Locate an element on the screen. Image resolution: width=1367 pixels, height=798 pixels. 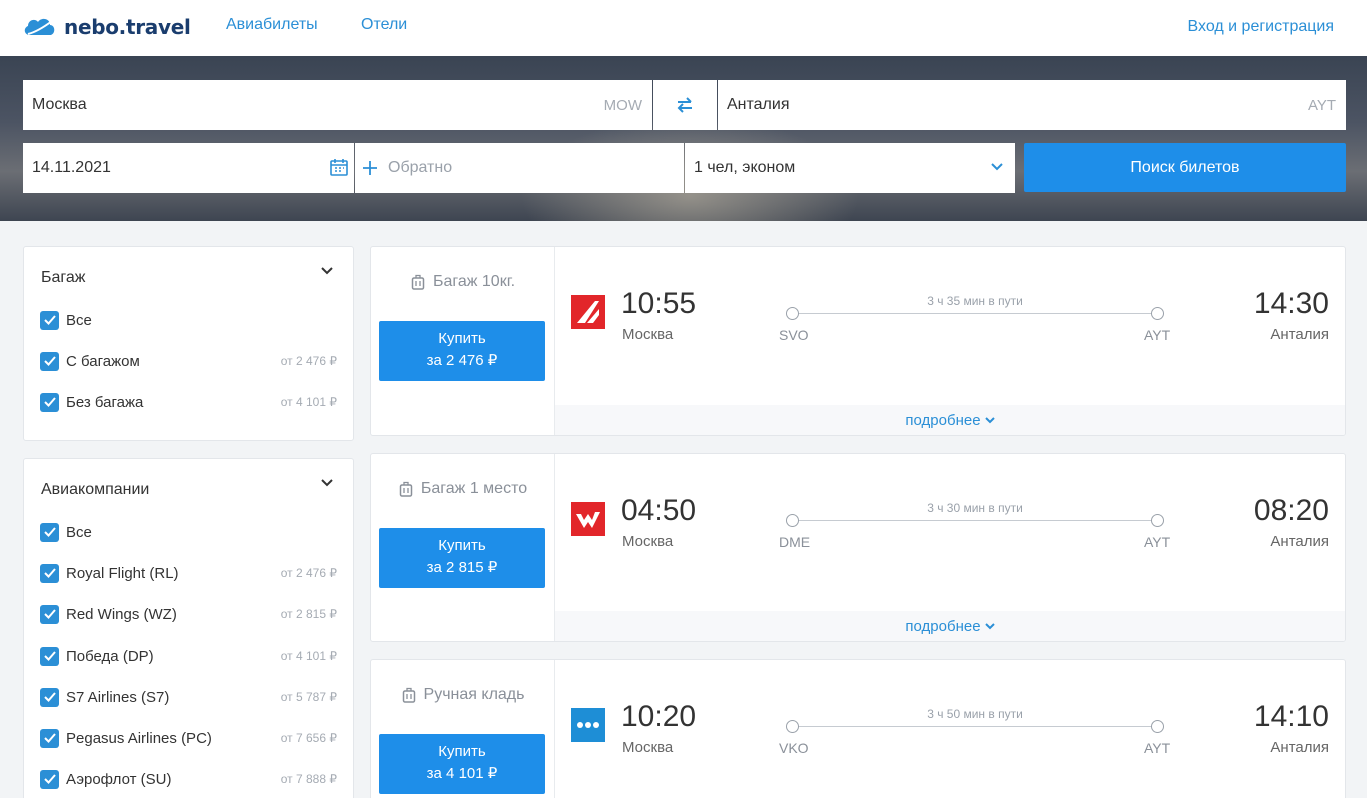
login-register-link: Вход и регистрация is located at coordinates (1261, 27).